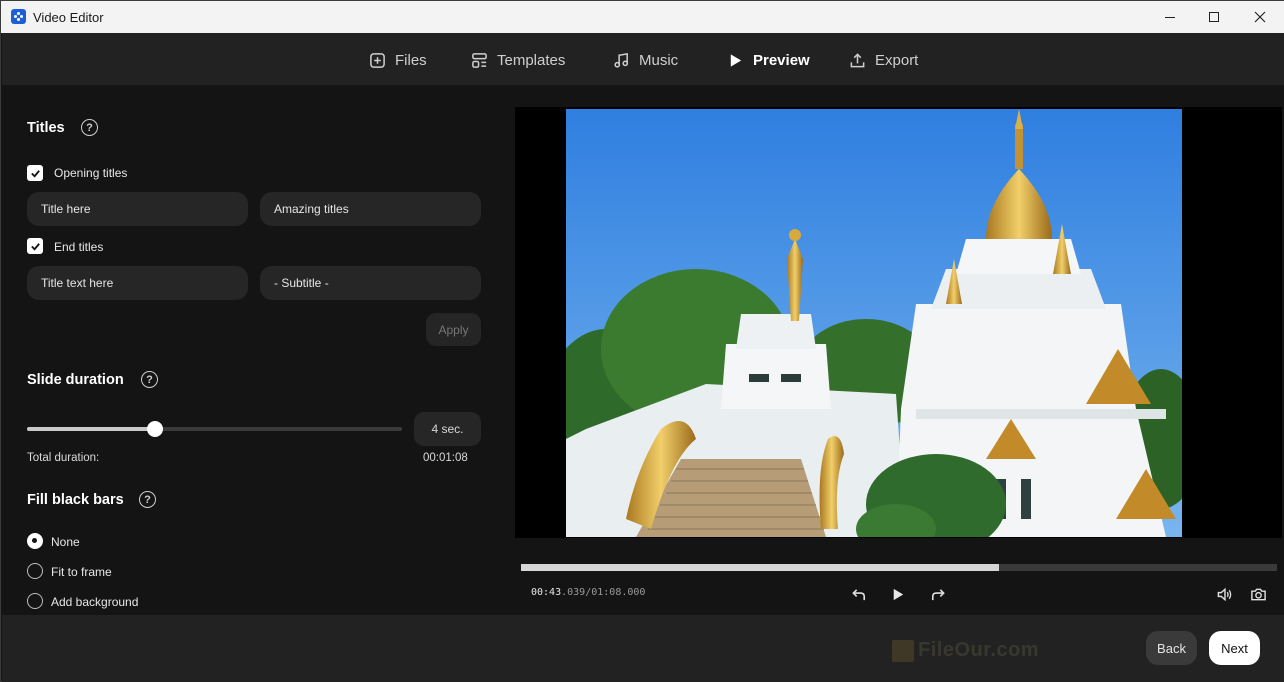 The image size is (1284, 682). What do you see at coordinates (1171, 648) in the screenshot?
I see `back-button: Back` at bounding box center [1171, 648].